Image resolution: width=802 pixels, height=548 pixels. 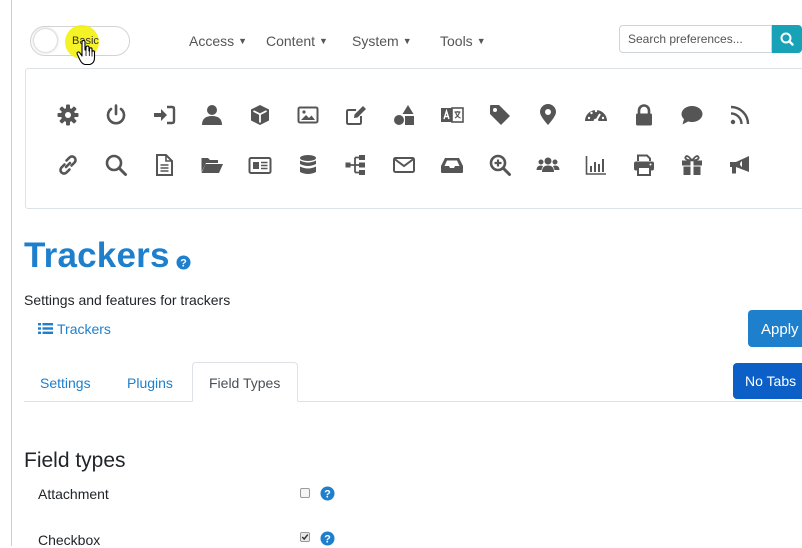 What do you see at coordinates (404, 115) in the screenshot?
I see `shapes-icon` at bounding box center [404, 115].